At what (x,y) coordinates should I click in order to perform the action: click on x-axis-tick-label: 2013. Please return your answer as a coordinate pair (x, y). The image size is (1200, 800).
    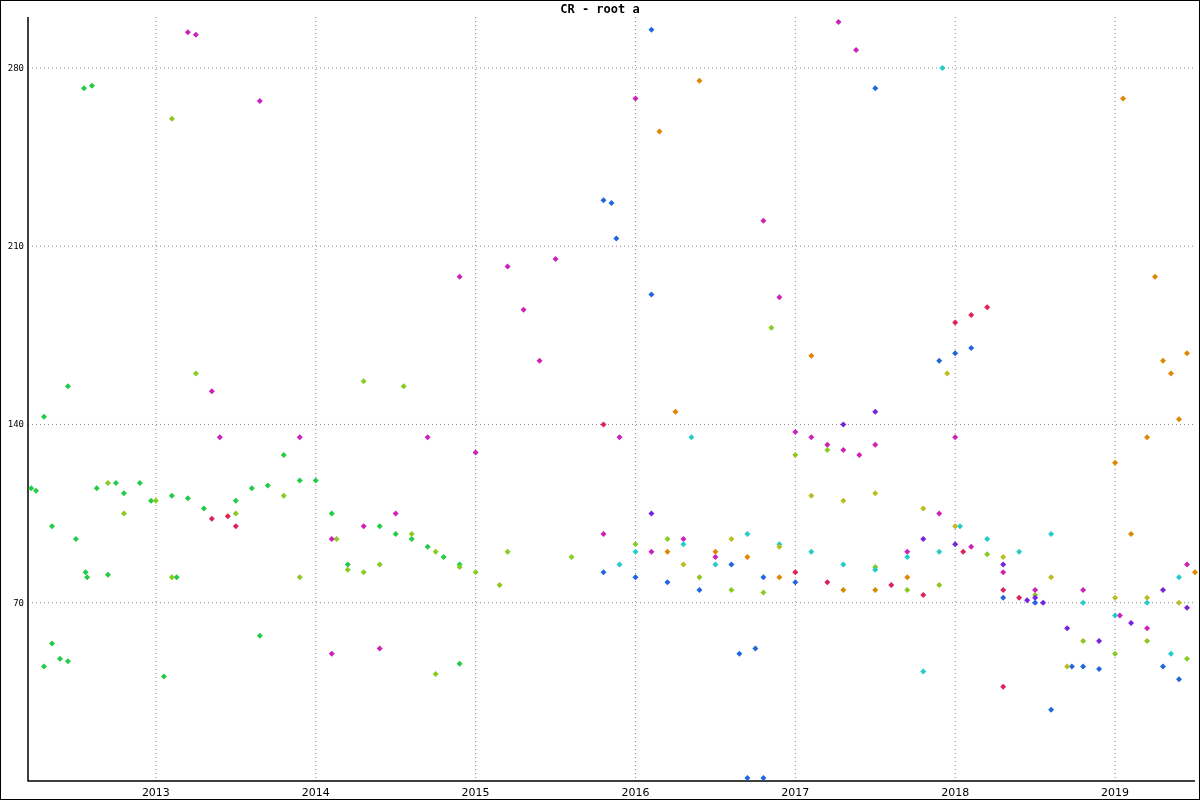
    Looking at the image, I should click on (155, 792).